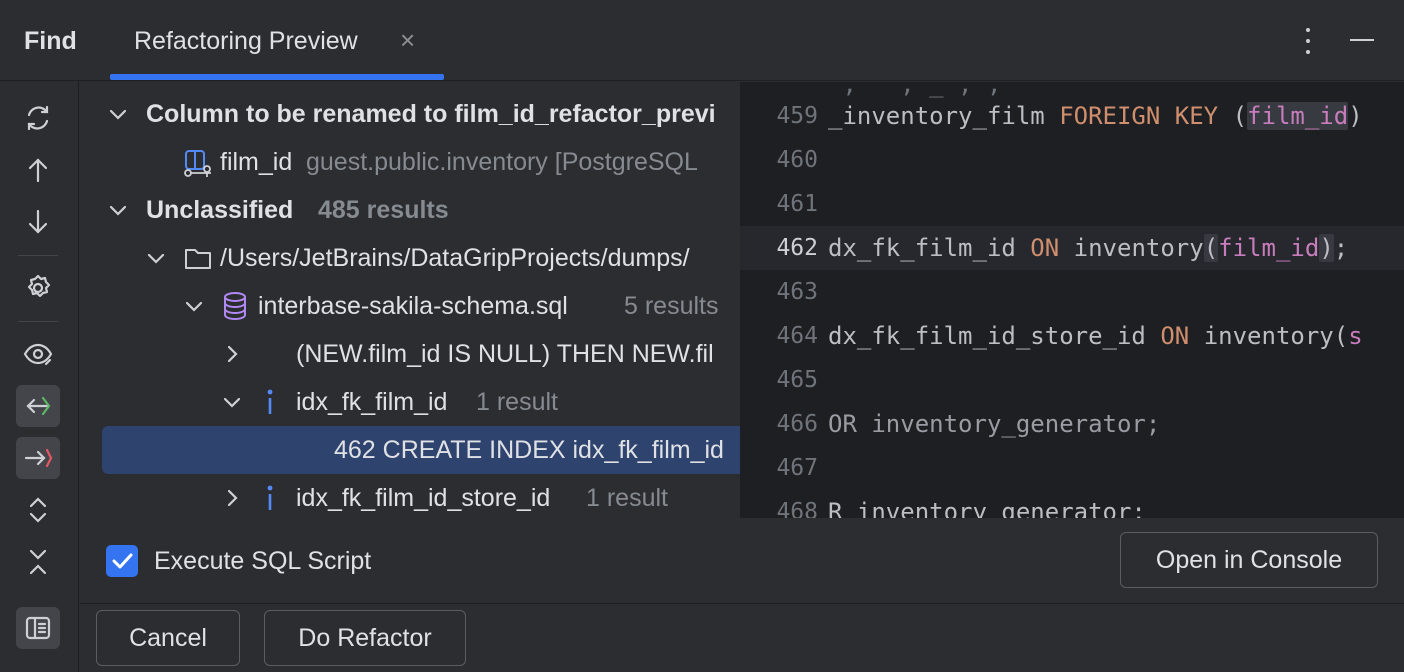  I want to click on execute-sql-checkbox, so click(122, 561).